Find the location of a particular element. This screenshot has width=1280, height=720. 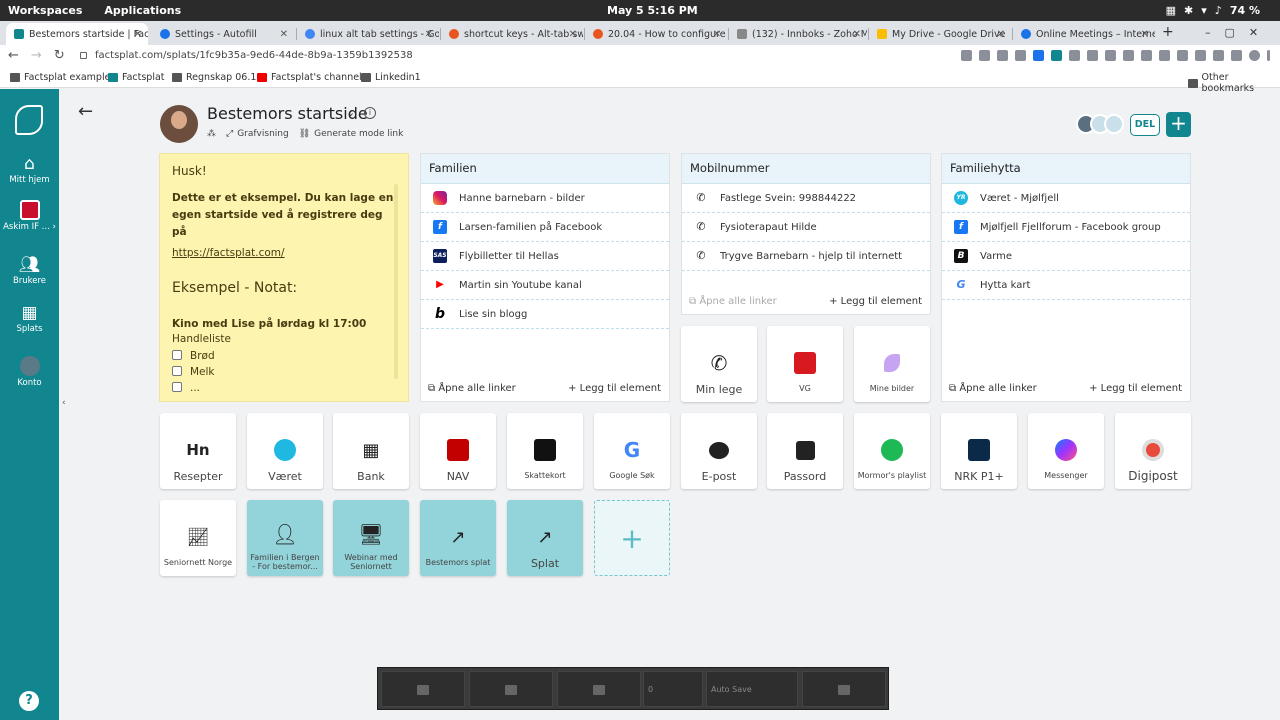

tile-digipost: Digipost is located at coordinates (1153, 451).